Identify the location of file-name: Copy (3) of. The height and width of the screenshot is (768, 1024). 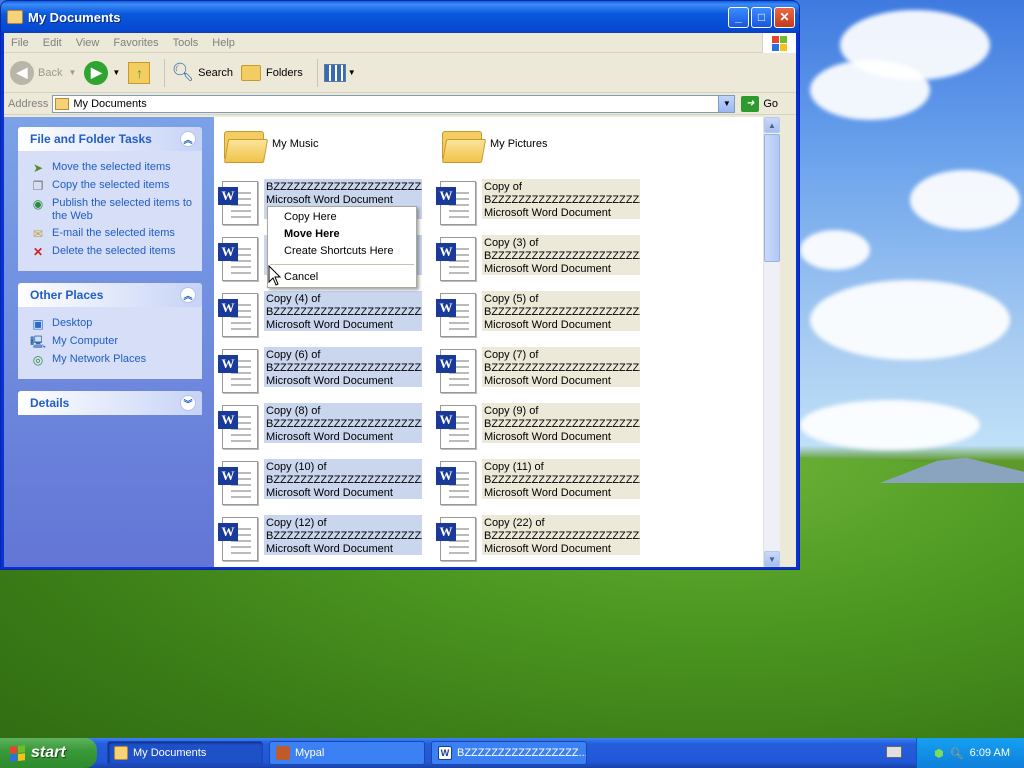
(511, 243).